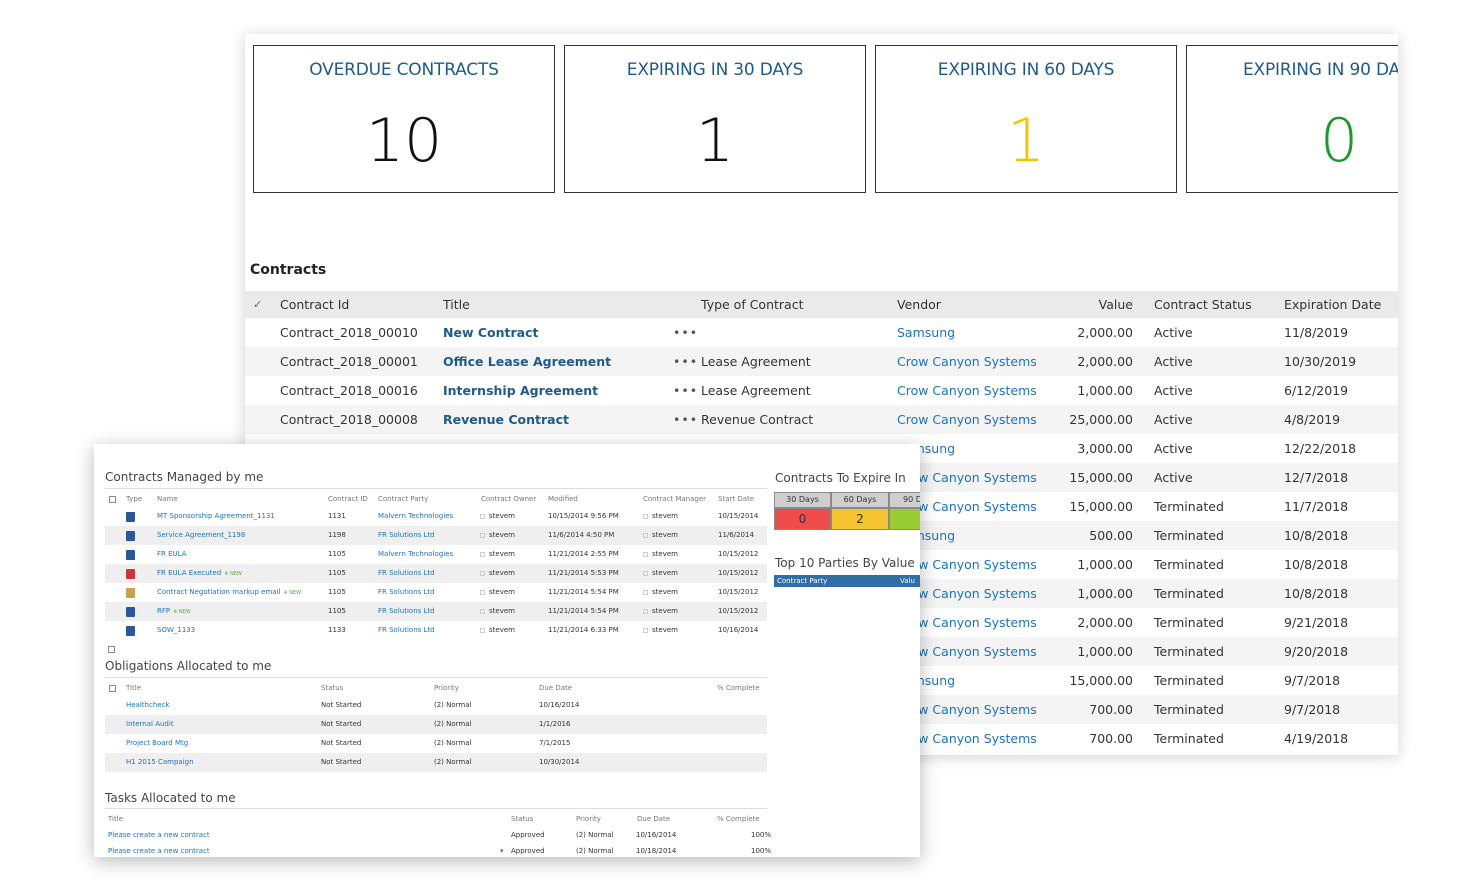 The height and width of the screenshot is (881, 1482). I want to click on contract-title-link: Office Lease Agreement, so click(527, 361).